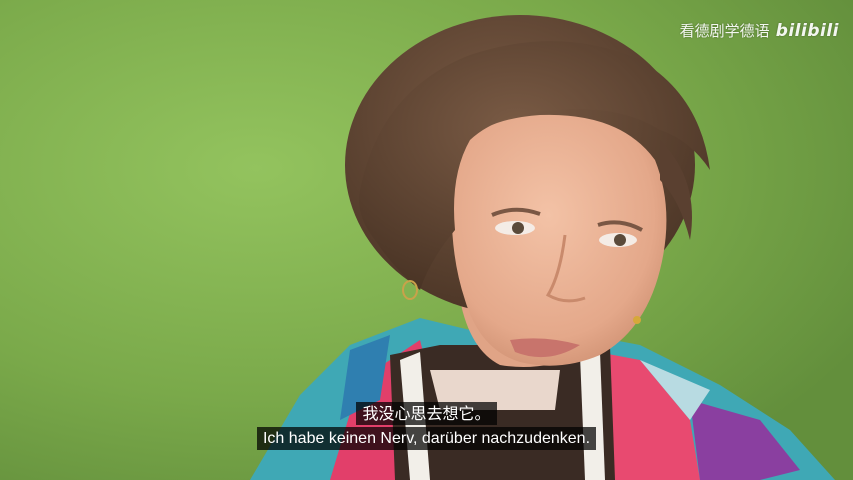  Describe the element at coordinates (426, 413) in the screenshot. I see `subtitle-chinese: 我没心思去想它。` at that location.